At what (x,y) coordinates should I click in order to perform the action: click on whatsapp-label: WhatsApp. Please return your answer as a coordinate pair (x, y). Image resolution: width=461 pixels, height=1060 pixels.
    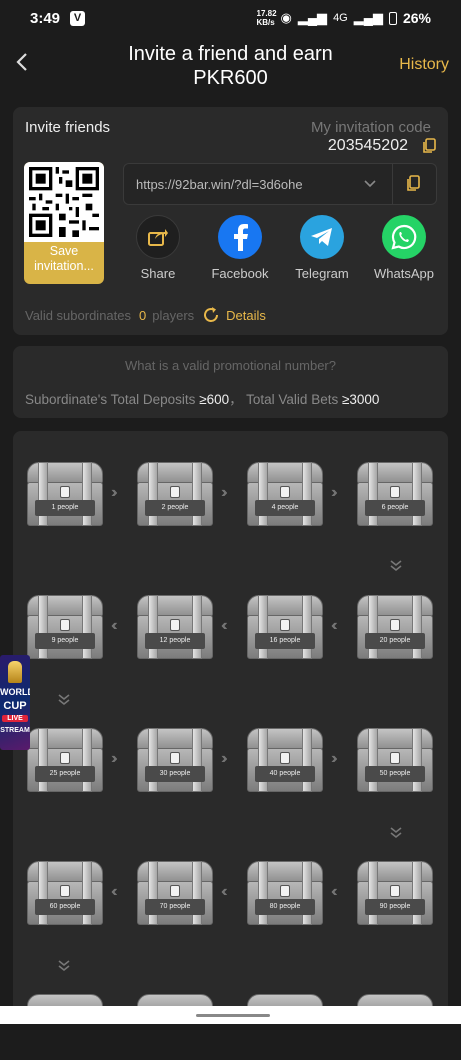
    Looking at the image, I should click on (404, 273).